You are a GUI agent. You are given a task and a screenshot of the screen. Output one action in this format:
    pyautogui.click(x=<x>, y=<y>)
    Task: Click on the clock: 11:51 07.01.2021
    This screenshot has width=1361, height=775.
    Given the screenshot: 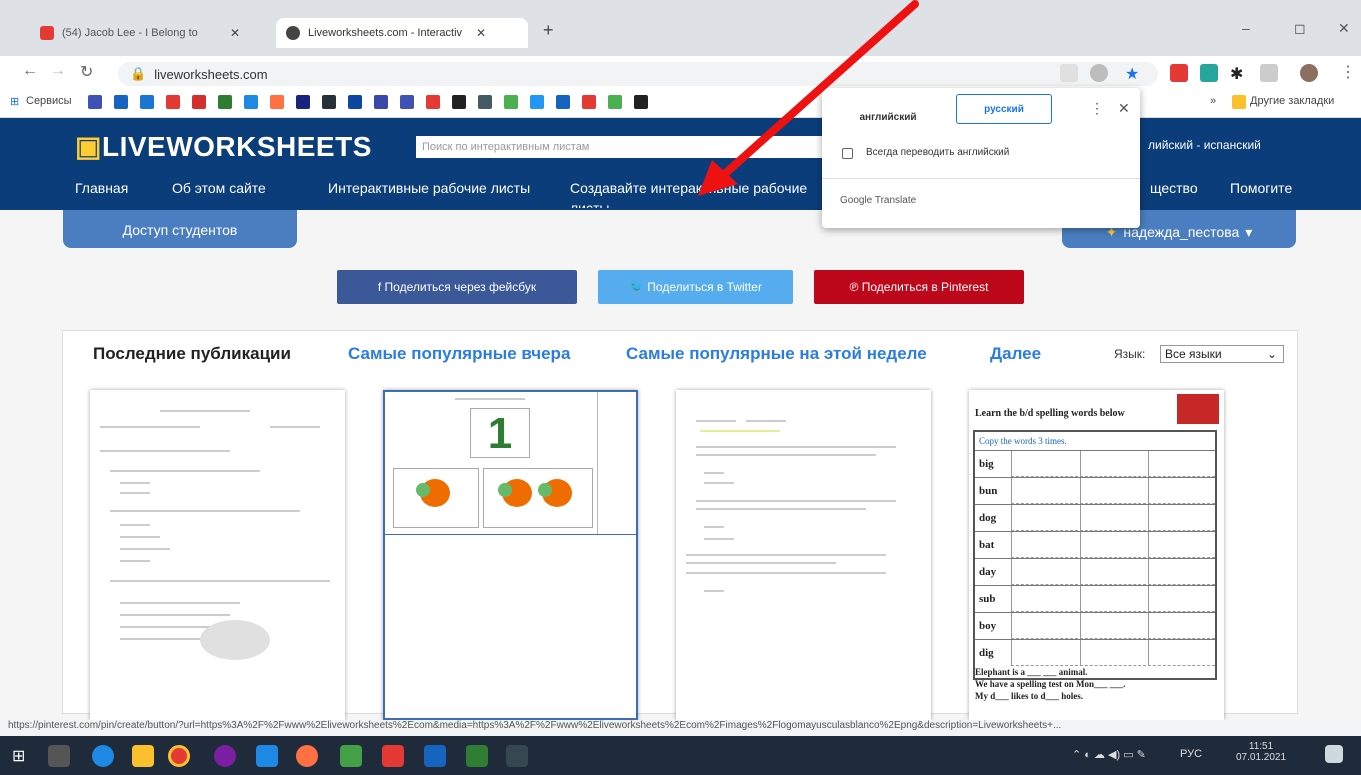 What is the action you would take?
    pyautogui.click(x=1261, y=752)
    